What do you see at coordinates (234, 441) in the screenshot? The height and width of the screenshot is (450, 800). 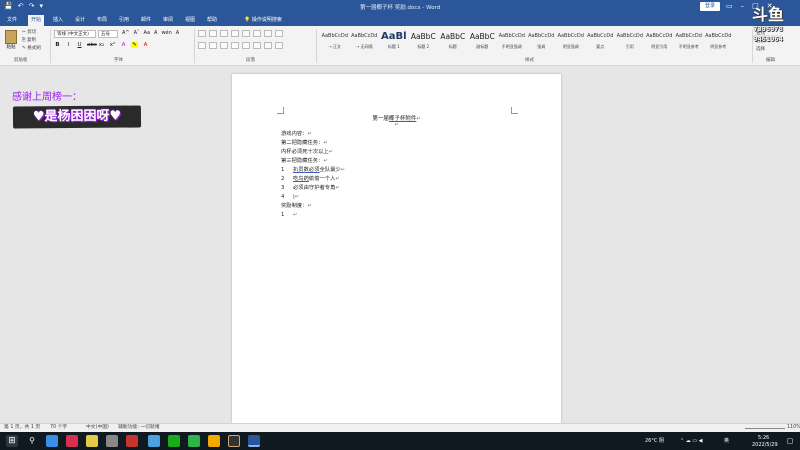 I see `game-app-icon` at bounding box center [234, 441].